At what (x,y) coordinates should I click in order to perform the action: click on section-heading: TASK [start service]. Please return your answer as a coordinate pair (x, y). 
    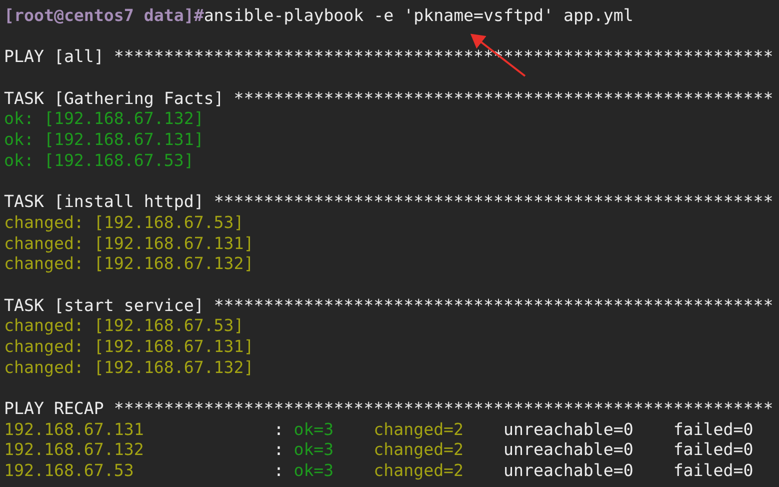
    Looking at the image, I should click on (104, 306).